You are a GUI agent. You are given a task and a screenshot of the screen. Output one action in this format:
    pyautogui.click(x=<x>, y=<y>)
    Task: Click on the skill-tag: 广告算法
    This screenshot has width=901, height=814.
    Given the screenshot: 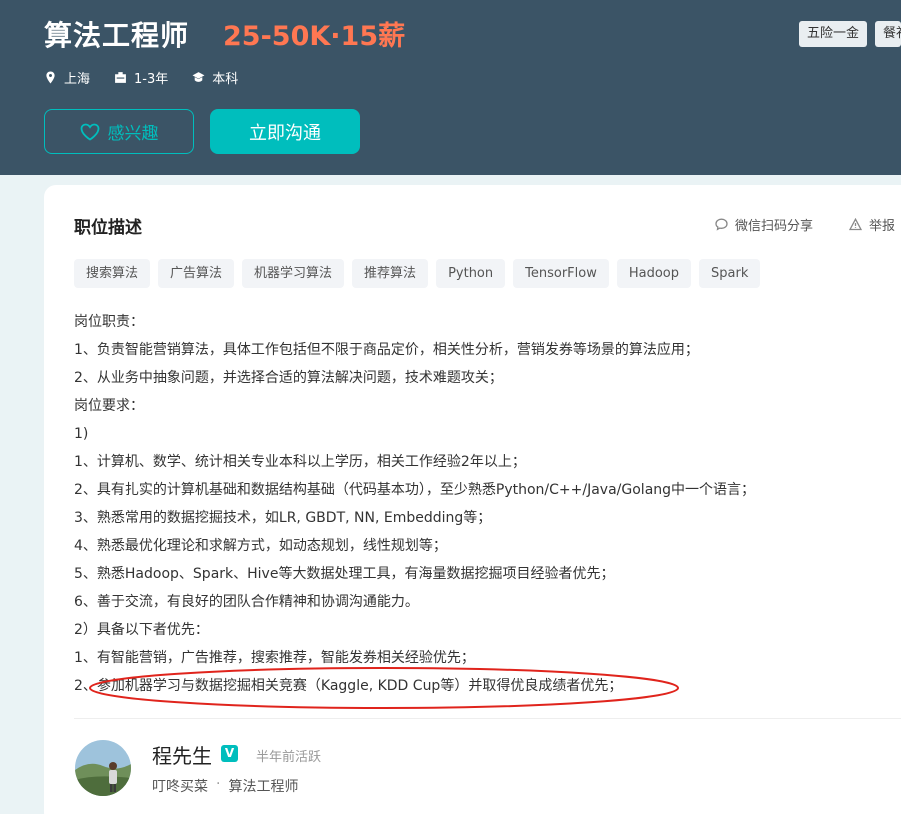 What is the action you would take?
    pyautogui.click(x=196, y=273)
    